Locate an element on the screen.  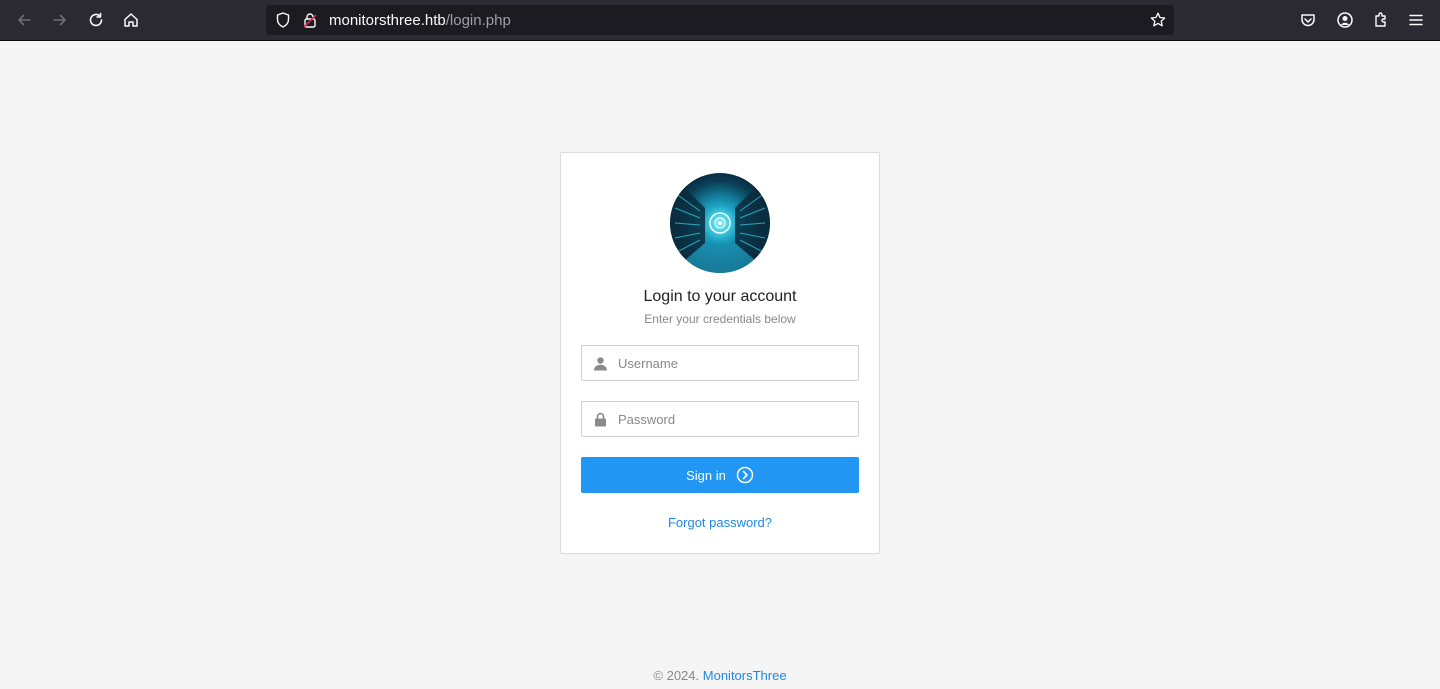
username-field is located at coordinates (720, 363).